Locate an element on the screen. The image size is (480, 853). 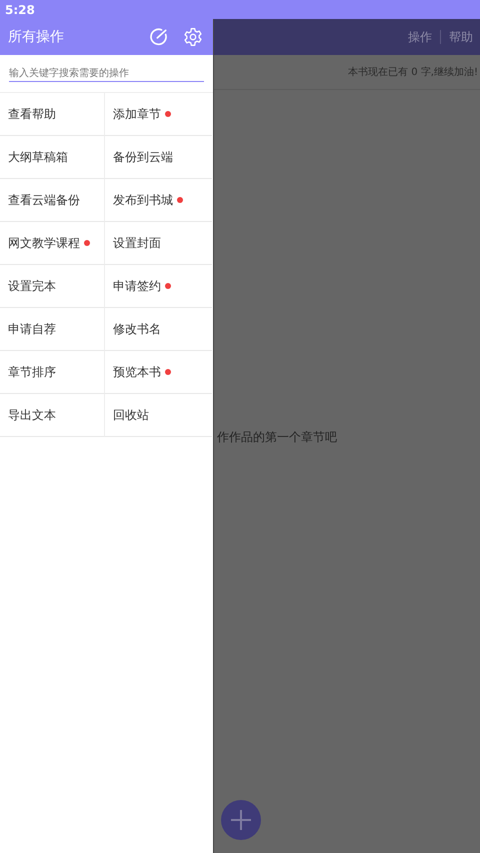
settings-icon is located at coordinates (193, 37).